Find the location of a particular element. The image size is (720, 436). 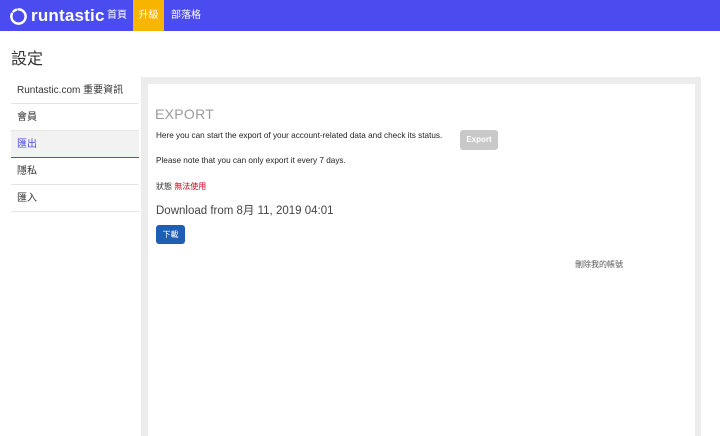

export-heading: EXPORT is located at coordinates (185, 114).